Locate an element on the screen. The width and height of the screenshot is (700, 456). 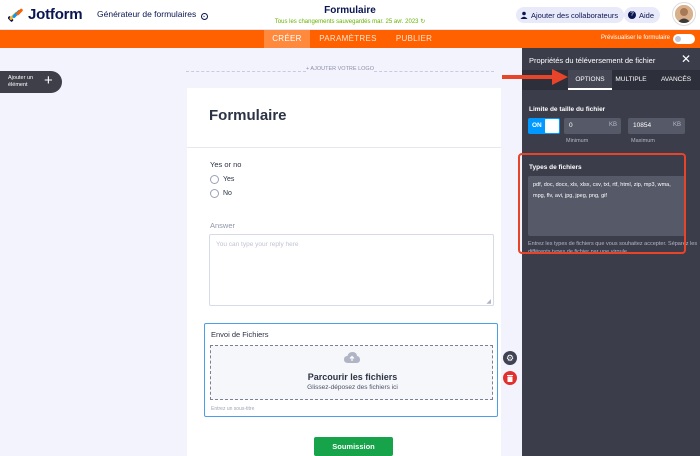
field-delete-trash-icon is located at coordinates (510, 378).